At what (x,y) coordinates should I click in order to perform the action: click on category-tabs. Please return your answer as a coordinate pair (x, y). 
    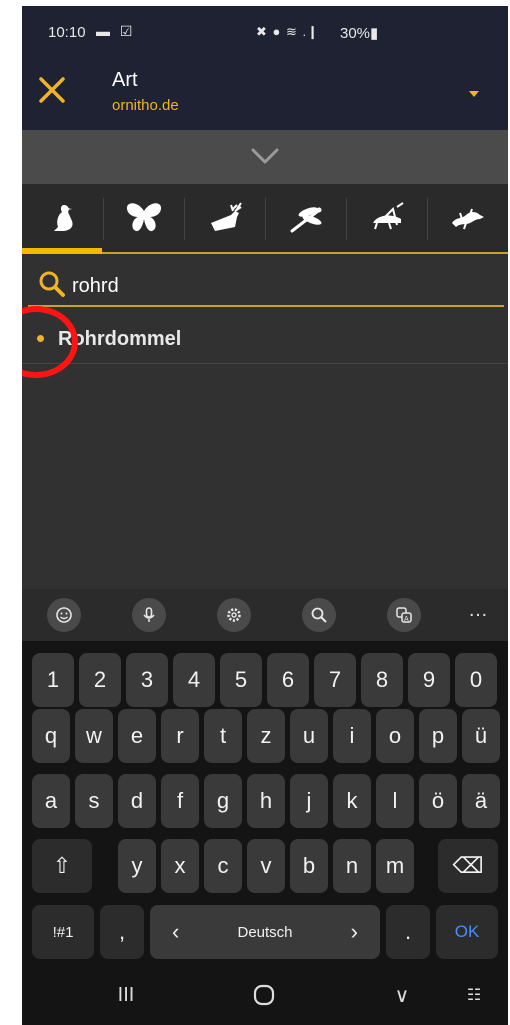
    Looking at the image, I should click on (265, 219).